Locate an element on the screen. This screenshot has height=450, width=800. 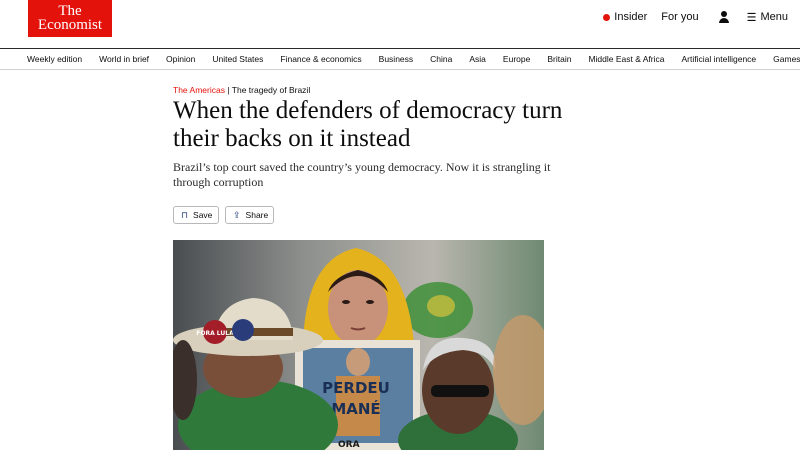
share-button: ⇪ Share is located at coordinates (249, 215).